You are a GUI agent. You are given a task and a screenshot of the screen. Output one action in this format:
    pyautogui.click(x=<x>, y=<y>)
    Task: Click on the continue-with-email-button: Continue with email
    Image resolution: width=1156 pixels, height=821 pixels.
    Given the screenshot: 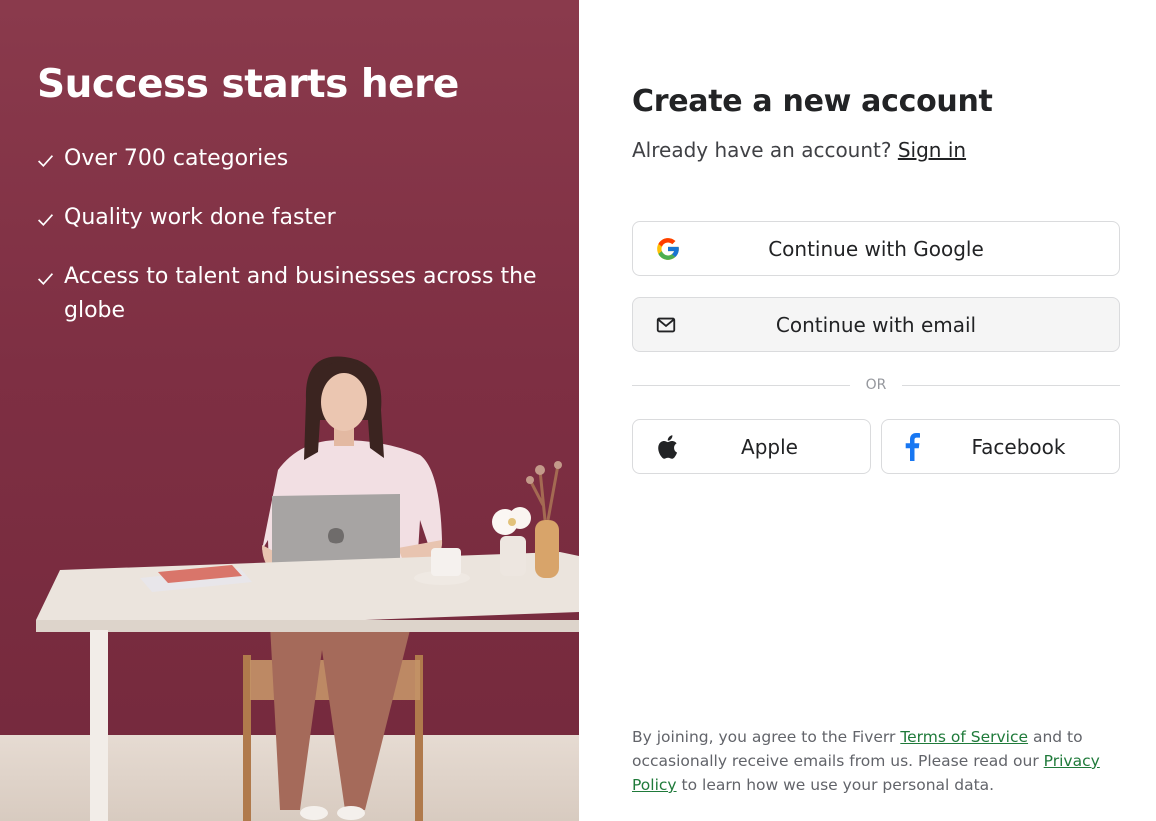 What is the action you would take?
    pyautogui.click(x=876, y=324)
    